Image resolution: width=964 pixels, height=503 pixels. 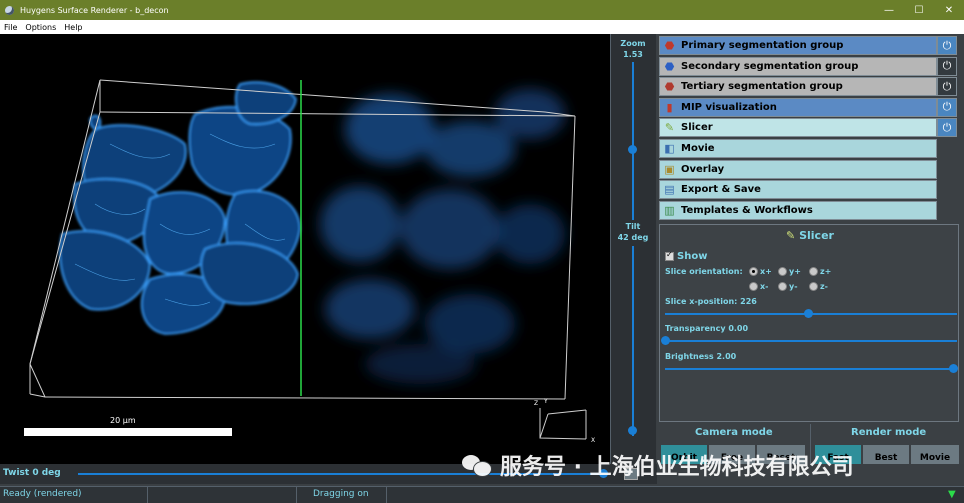 What do you see at coordinates (669, 210) in the screenshot?
I see `templates-workflows-icon: ▥` at bounding box center [669, 210].